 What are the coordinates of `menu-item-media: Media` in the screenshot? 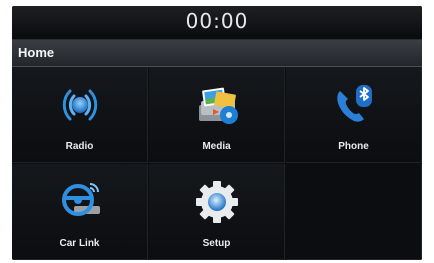 It's located at (217, 115).